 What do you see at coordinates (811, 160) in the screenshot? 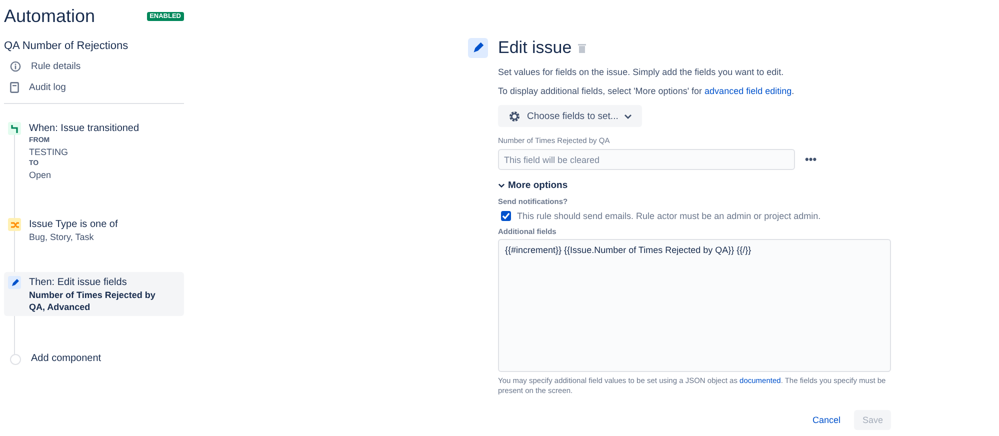
I see `more-button: •••` at bounding box center [811, 160].